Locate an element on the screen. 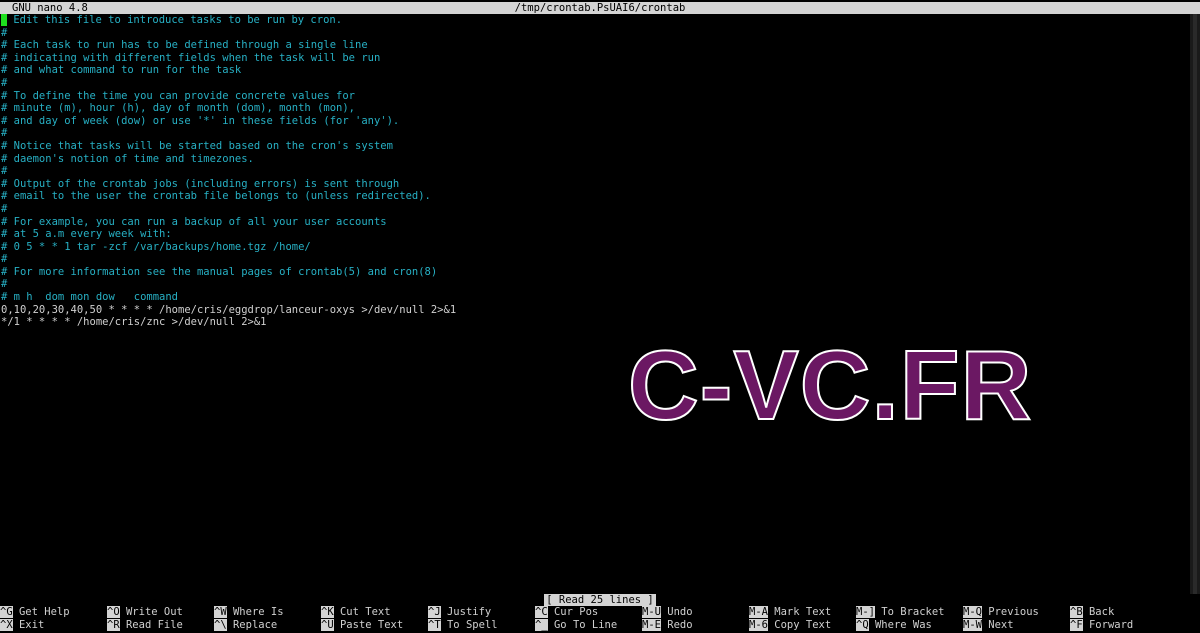 The width and height of the screenshot is (1200, 633). shortcut-mark-text: M-A Mark Text is located at coordinates (790, 612).